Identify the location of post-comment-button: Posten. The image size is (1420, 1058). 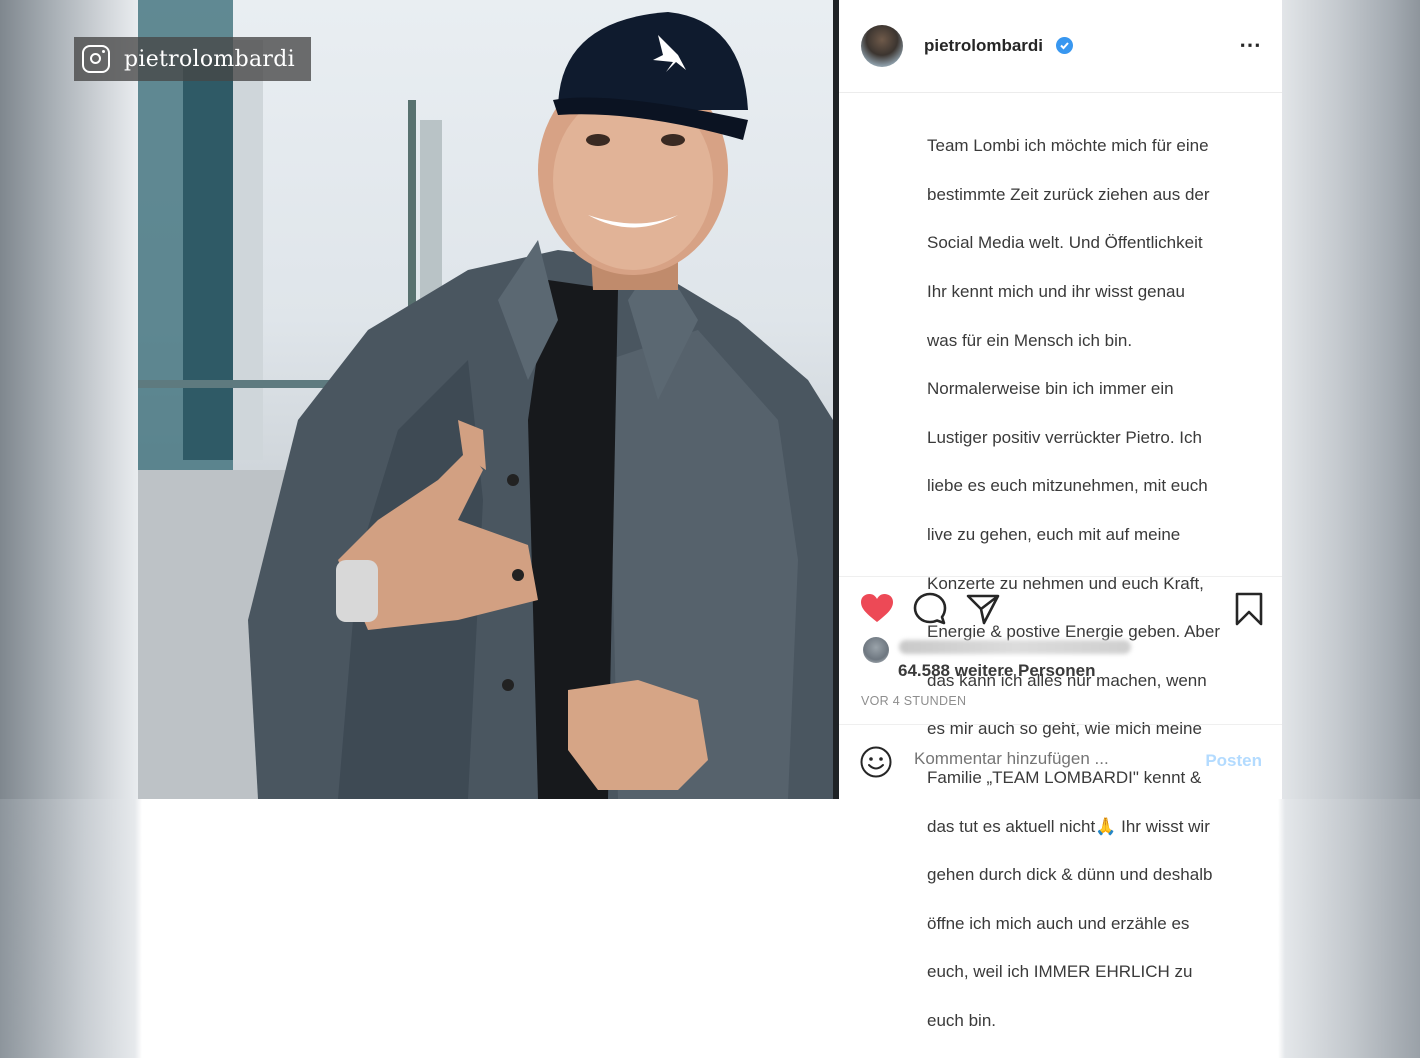
(1233, 761).